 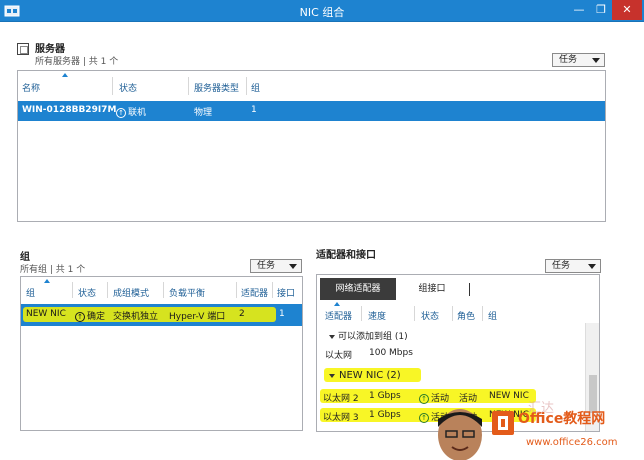 What do you see at coordinates (358, 289) in the screenshot?
I see `tab-network-adapters: 网络适配器` at bounding box center [358, 289].